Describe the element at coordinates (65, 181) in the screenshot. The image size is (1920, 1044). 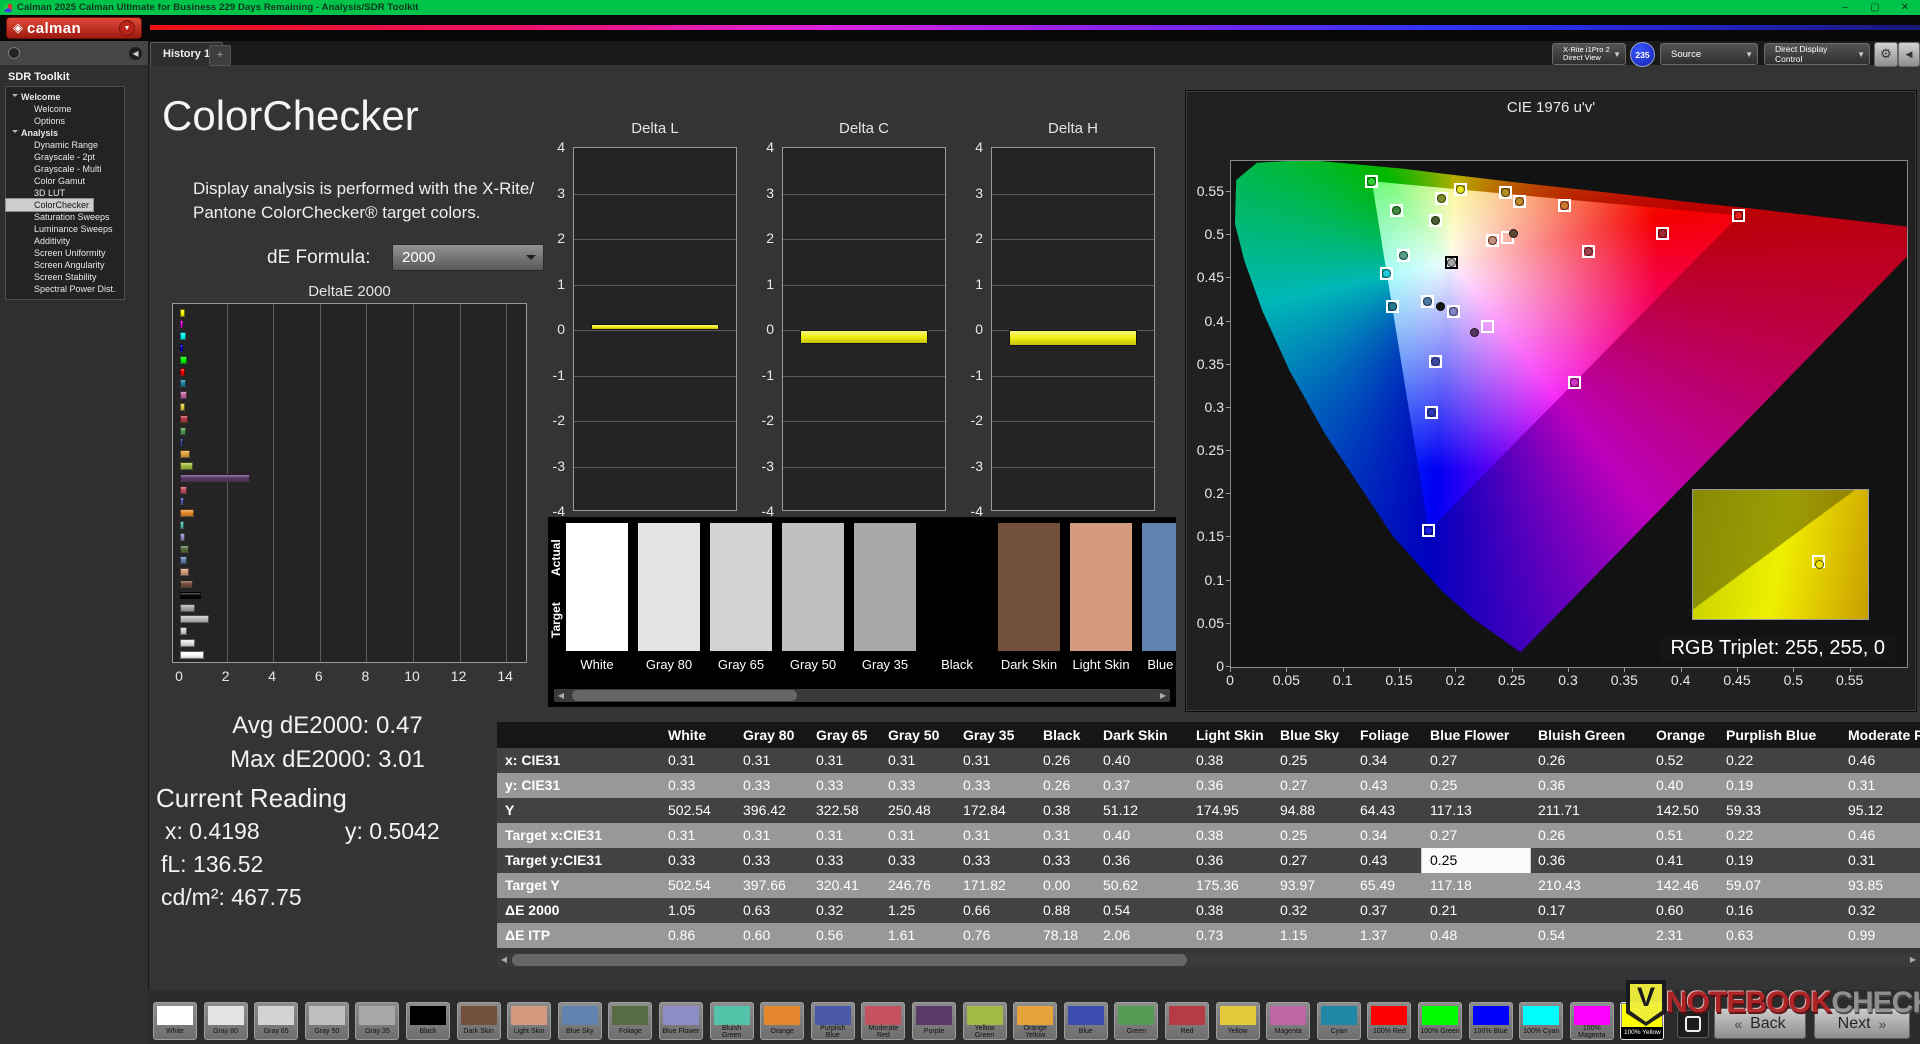
I see `sidebar-item-color-gamut: Color Gamut` at that location.